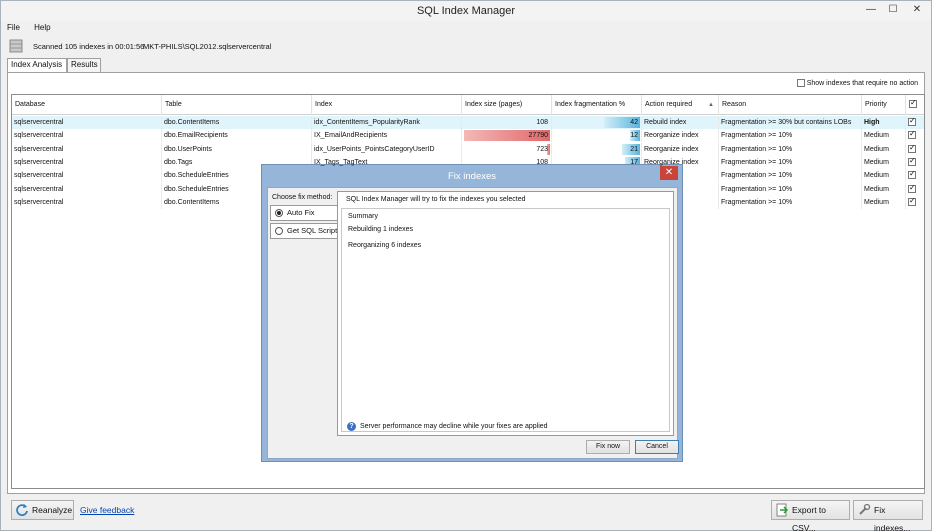  What do you see at coordinates (893, 10) in the screenshot?
I see `maximize-button: ☐` at bounding box center [893, 10].